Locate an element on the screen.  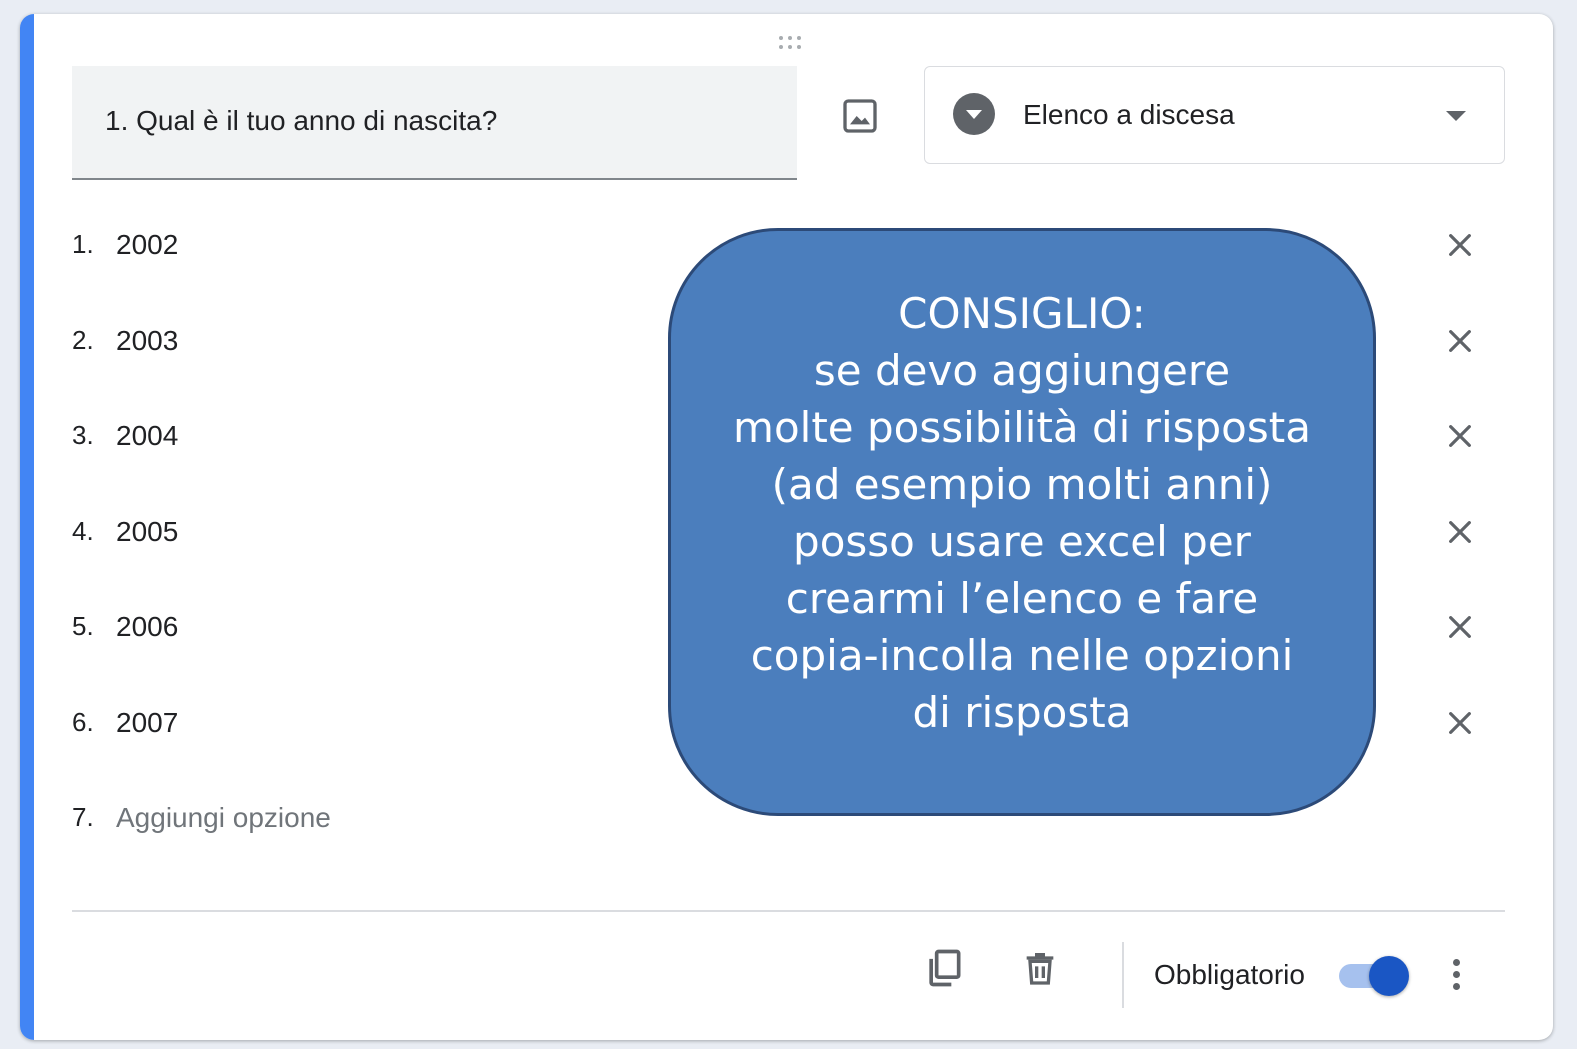
duplicate-button is located at coordinates (944, 968).